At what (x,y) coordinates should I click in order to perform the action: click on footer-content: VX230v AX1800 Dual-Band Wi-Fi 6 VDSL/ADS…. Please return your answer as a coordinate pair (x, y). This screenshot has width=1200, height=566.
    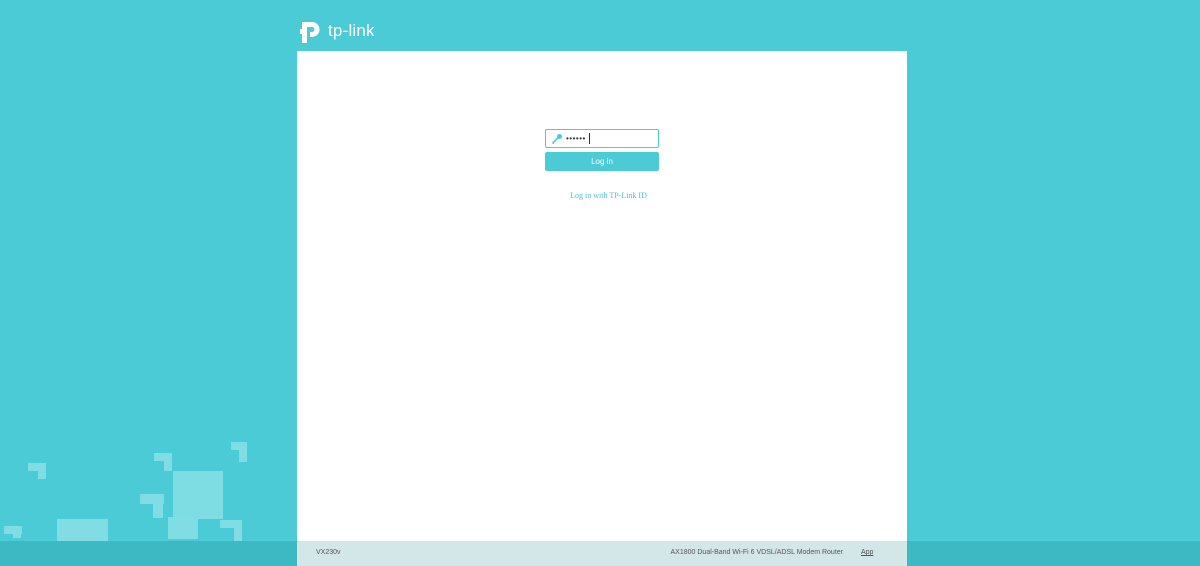
    Looking at the image, I should click on (602, 553).